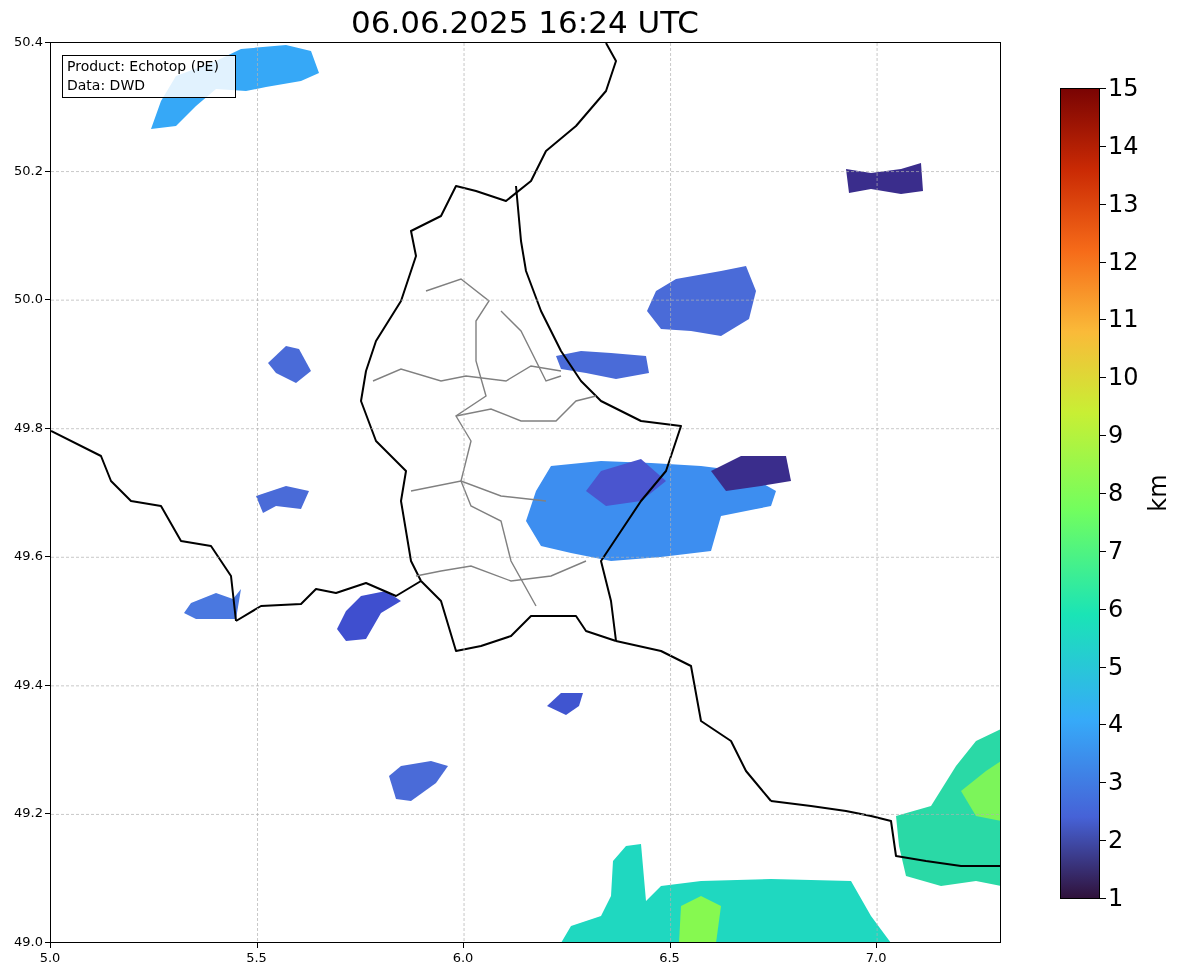 This screenshot has width=1178, height=976. Describe the element at coordinates (1116, 840) in the screenshot. I see `colorbar-tick-label: 2` at that location.